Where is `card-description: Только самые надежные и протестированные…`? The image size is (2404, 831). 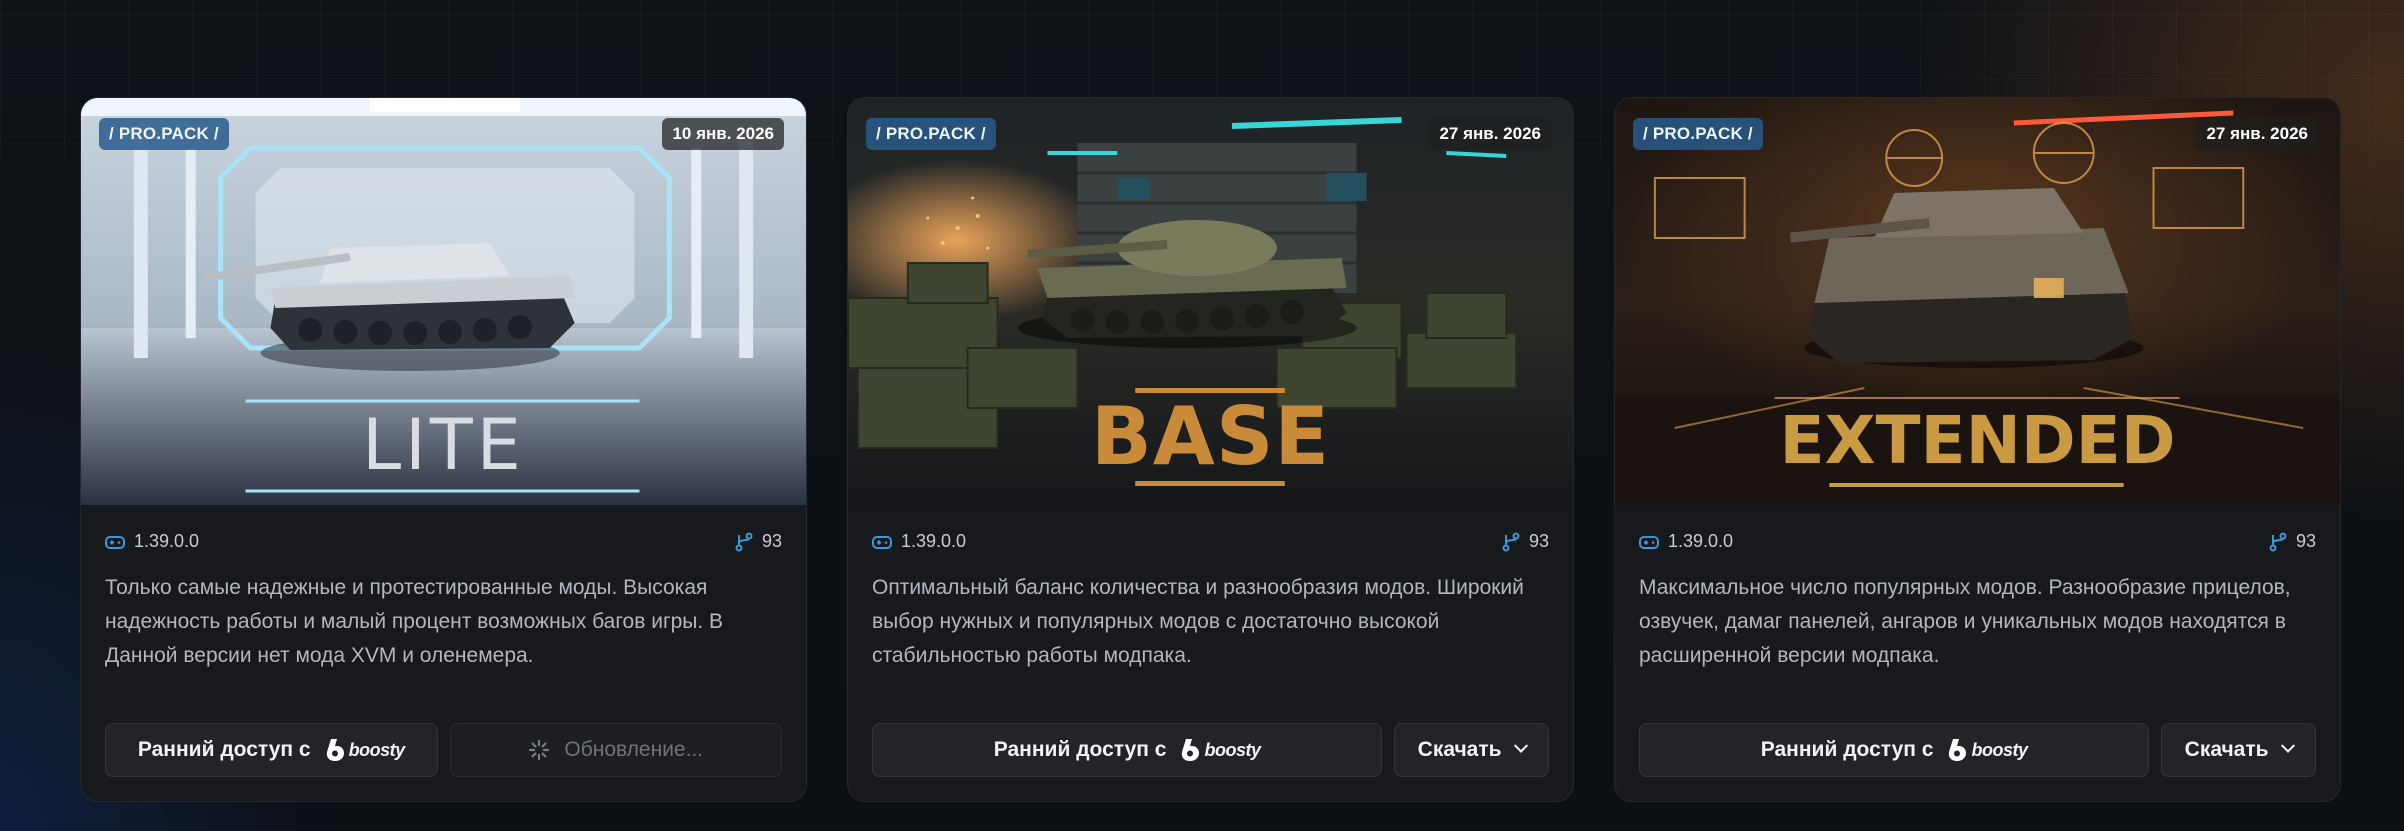 card-description: Только самые надежные и протестированные… is located at coordinates (414, 621).